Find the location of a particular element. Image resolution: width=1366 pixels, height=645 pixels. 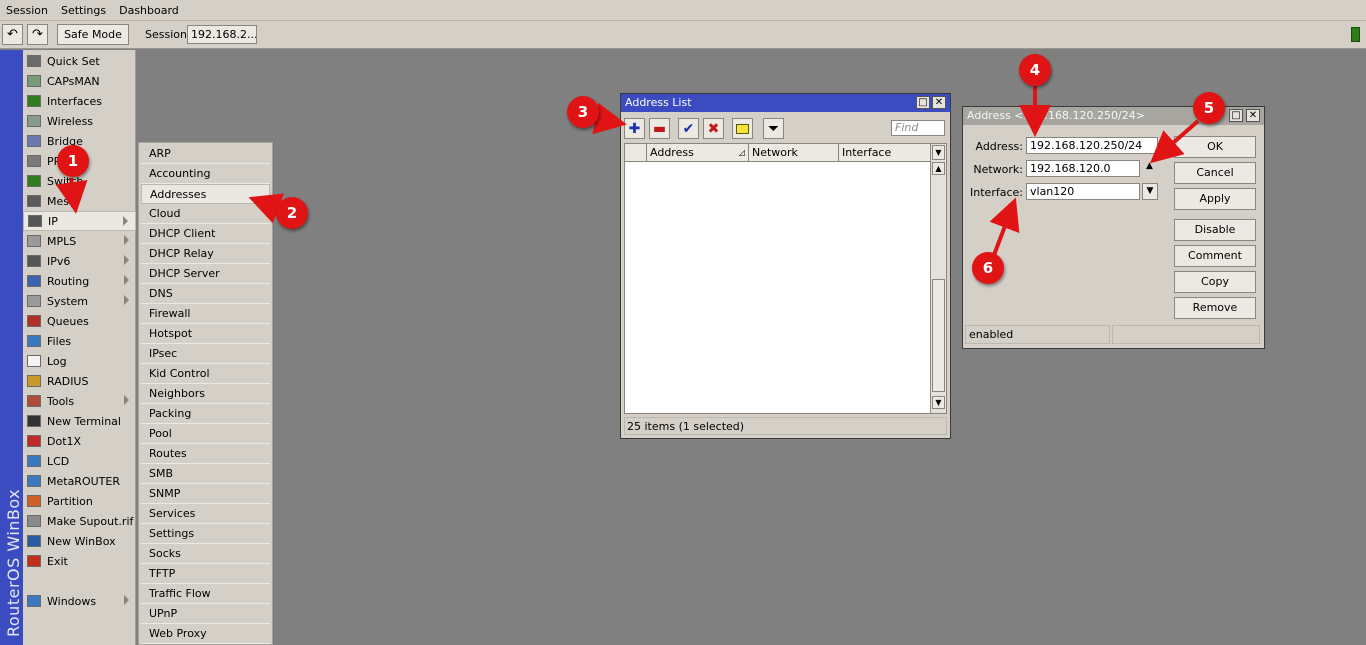

callout-1: 1 is located at coordinates (73, 161).